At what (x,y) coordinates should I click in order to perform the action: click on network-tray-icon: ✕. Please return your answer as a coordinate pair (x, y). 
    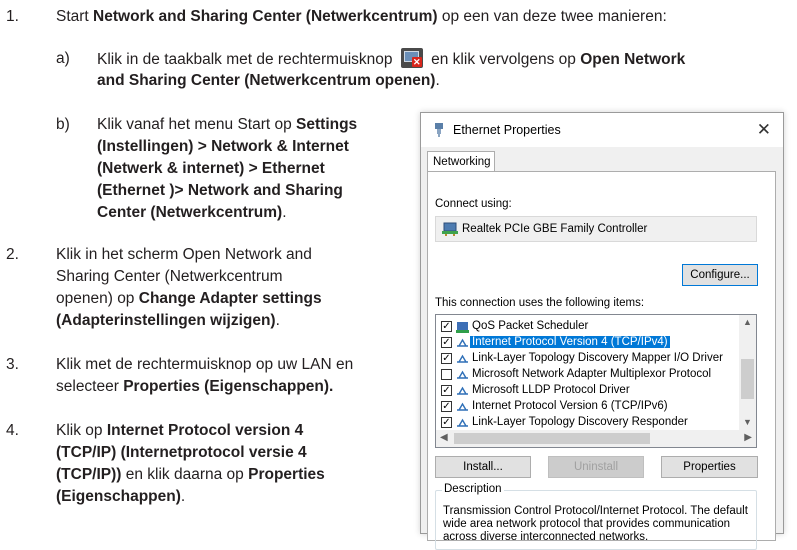
    Looking at the image, I should click on (411, 58).